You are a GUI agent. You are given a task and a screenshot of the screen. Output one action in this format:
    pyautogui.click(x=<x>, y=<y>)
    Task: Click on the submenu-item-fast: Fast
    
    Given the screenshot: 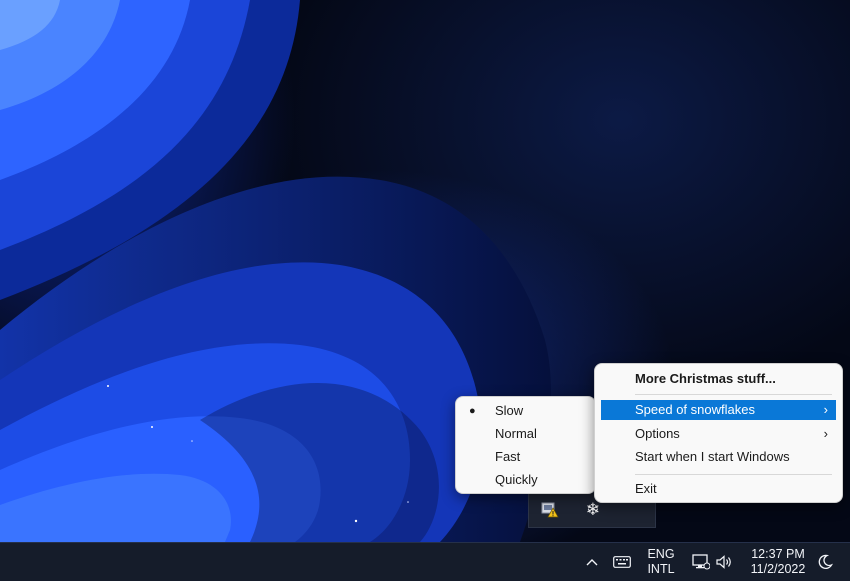 What is the action you would take?
    pyautogui.click(x=525, y=457)
    